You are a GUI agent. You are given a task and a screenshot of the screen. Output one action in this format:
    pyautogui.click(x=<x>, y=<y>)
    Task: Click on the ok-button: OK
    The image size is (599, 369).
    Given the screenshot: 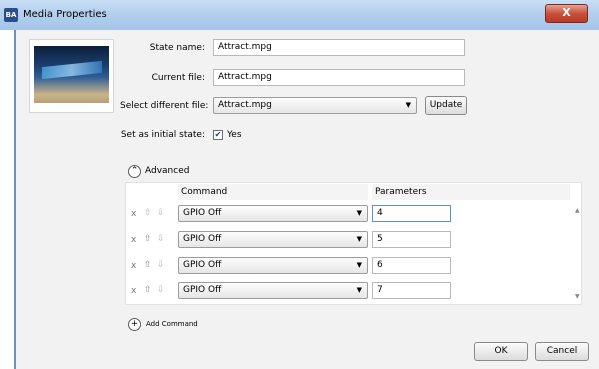 What is the action you would take?
    pyautogui.click(x=501, y=351)
    